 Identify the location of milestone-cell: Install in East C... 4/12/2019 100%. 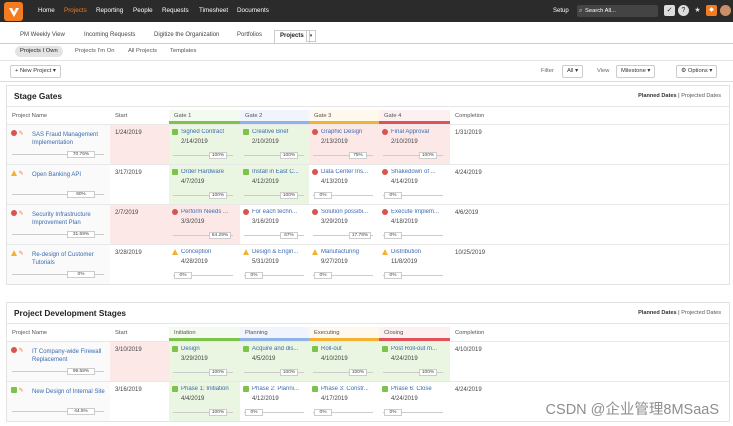
(274, 184).